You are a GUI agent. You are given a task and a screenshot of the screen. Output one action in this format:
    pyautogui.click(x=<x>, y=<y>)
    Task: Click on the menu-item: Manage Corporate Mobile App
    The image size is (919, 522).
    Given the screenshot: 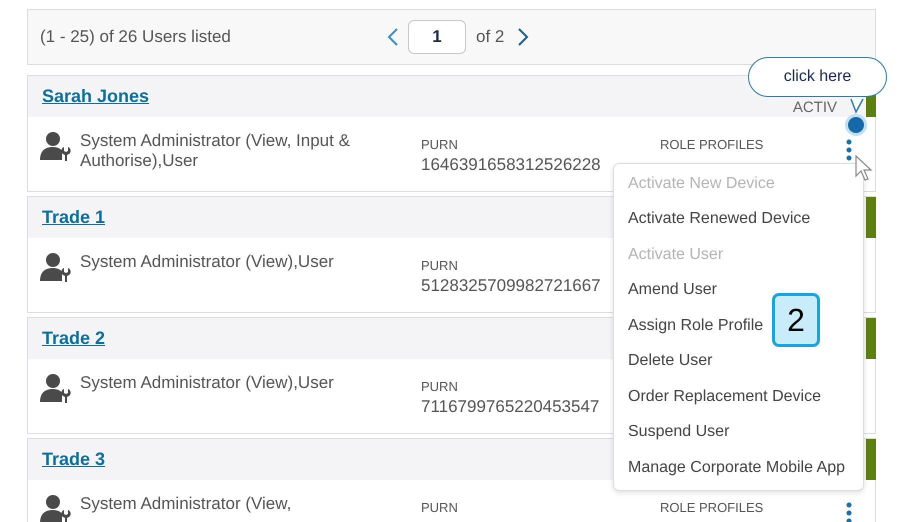 What is the action you would take?
    pyautogui.click(x=735, y=468)
    